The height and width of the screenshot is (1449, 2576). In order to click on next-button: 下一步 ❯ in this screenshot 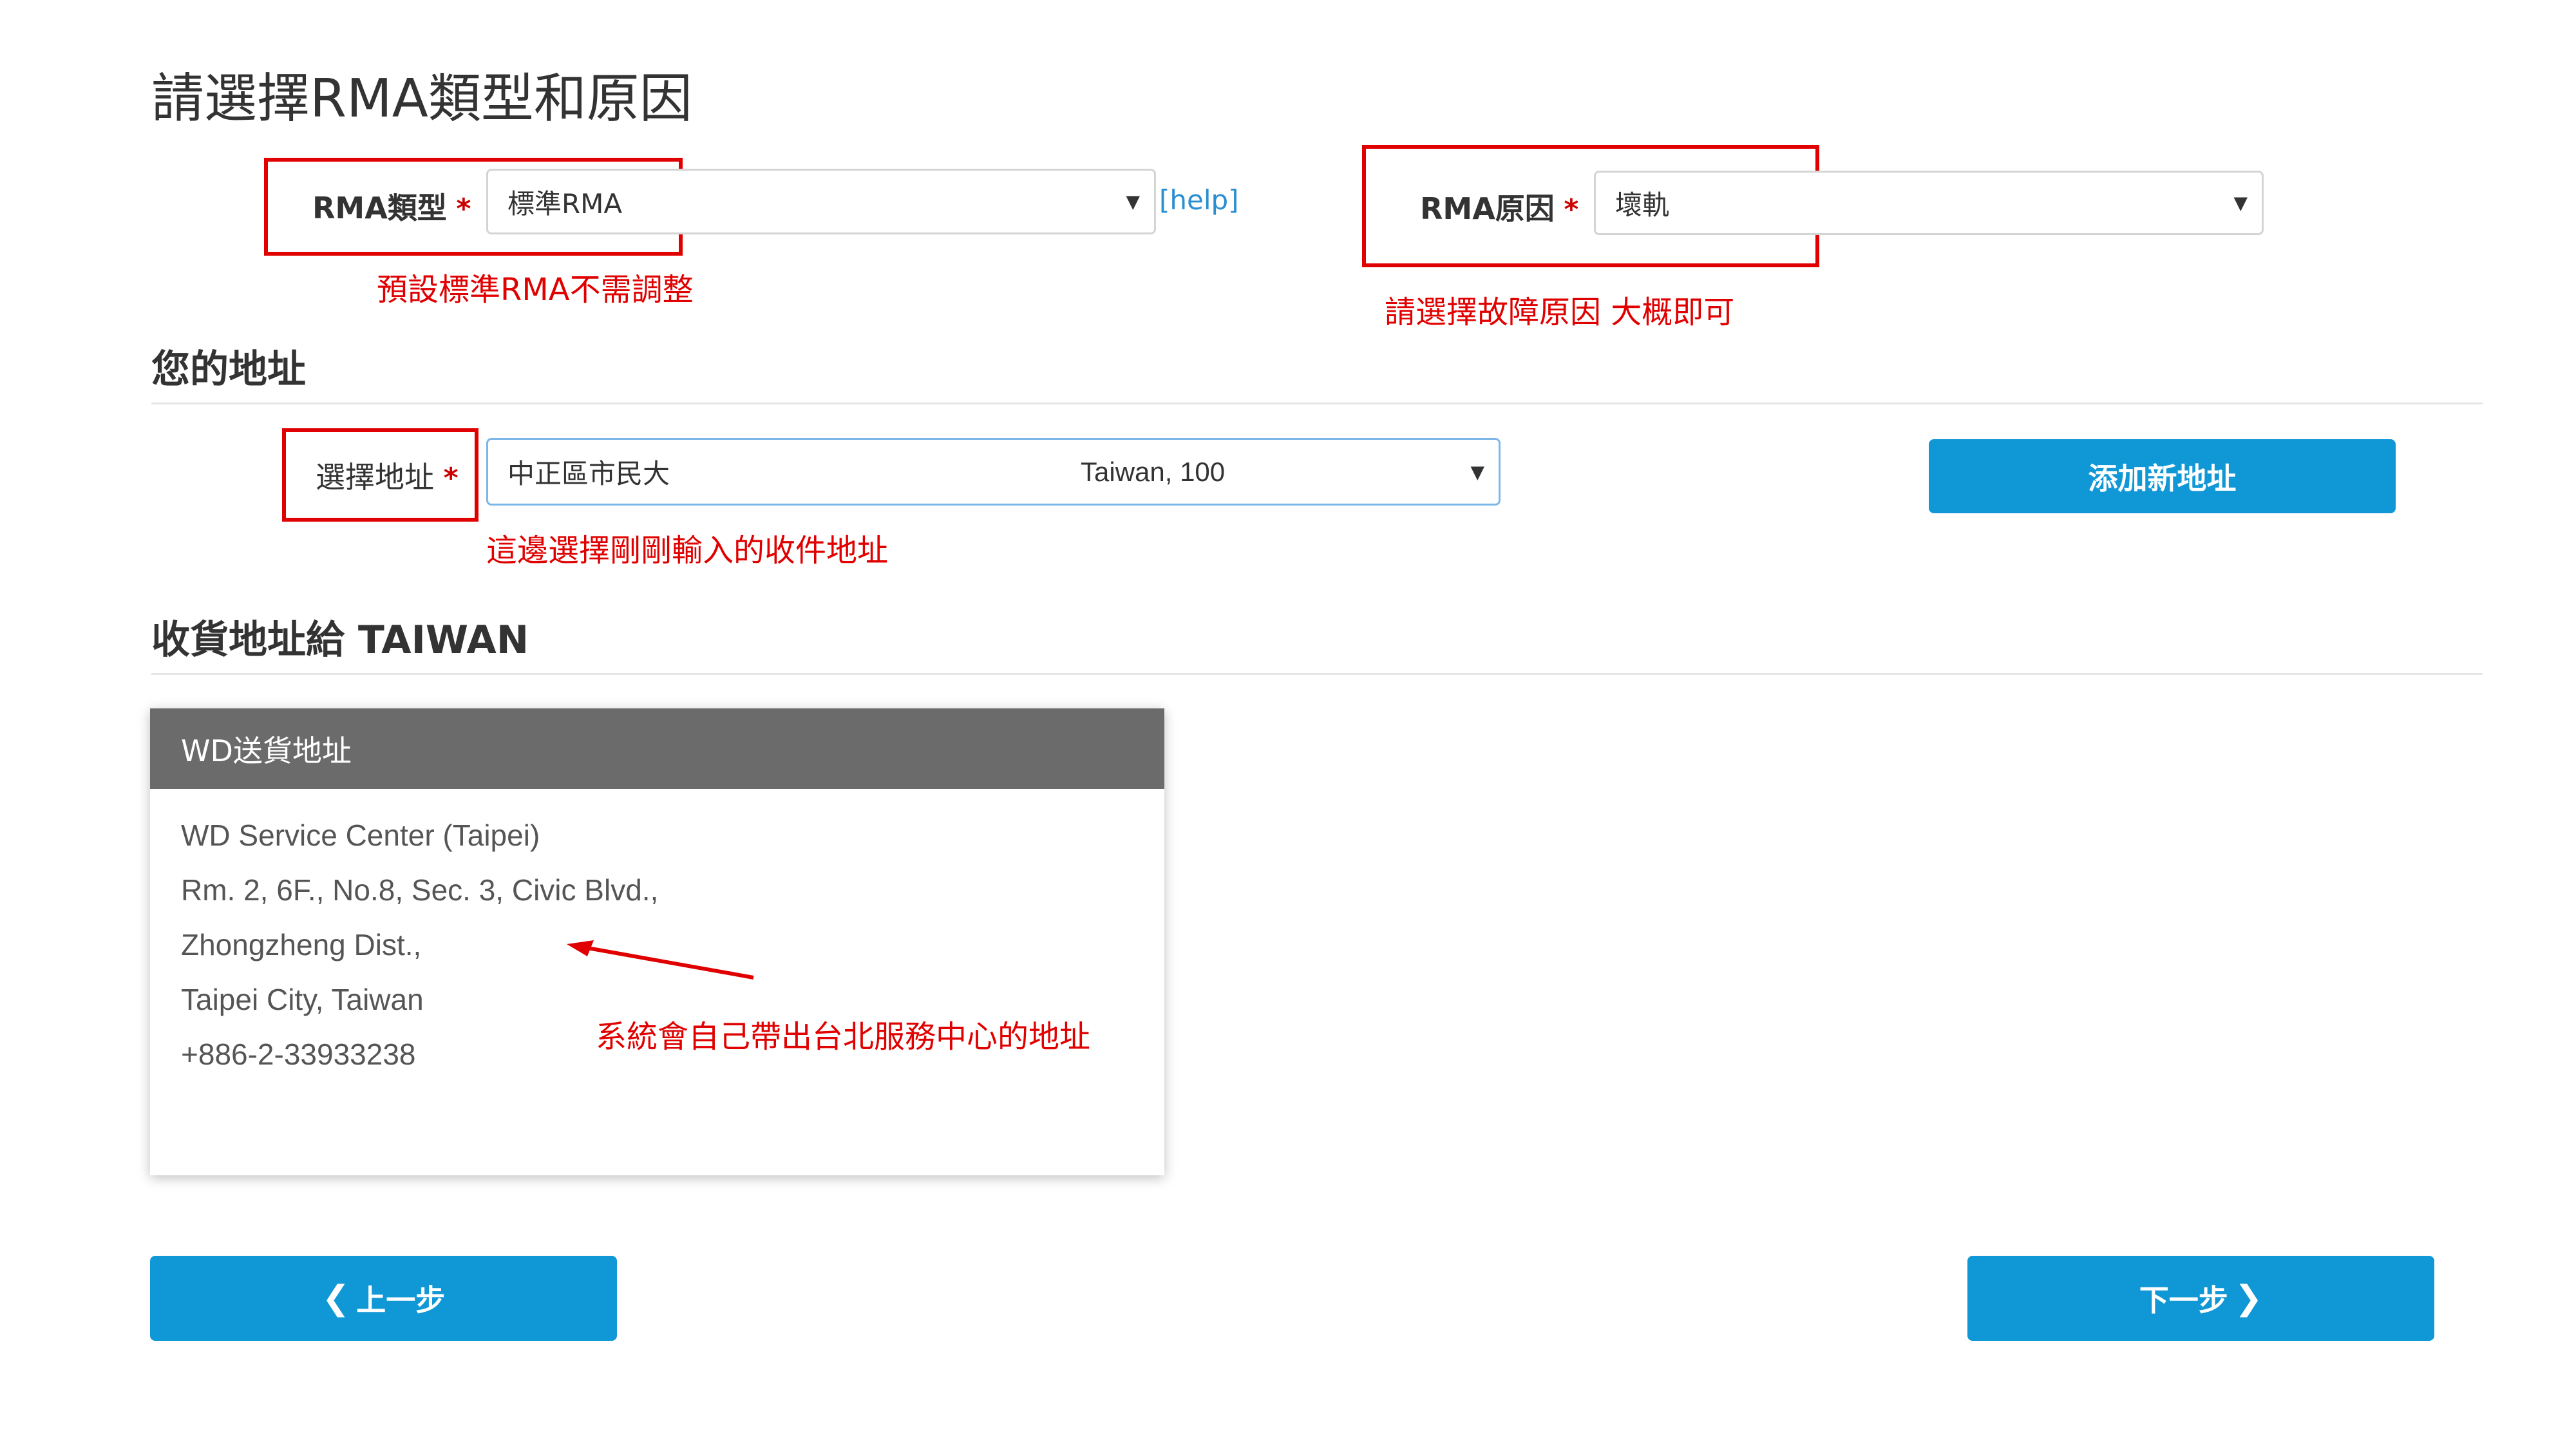, I will do `click(2200, 1298)`.